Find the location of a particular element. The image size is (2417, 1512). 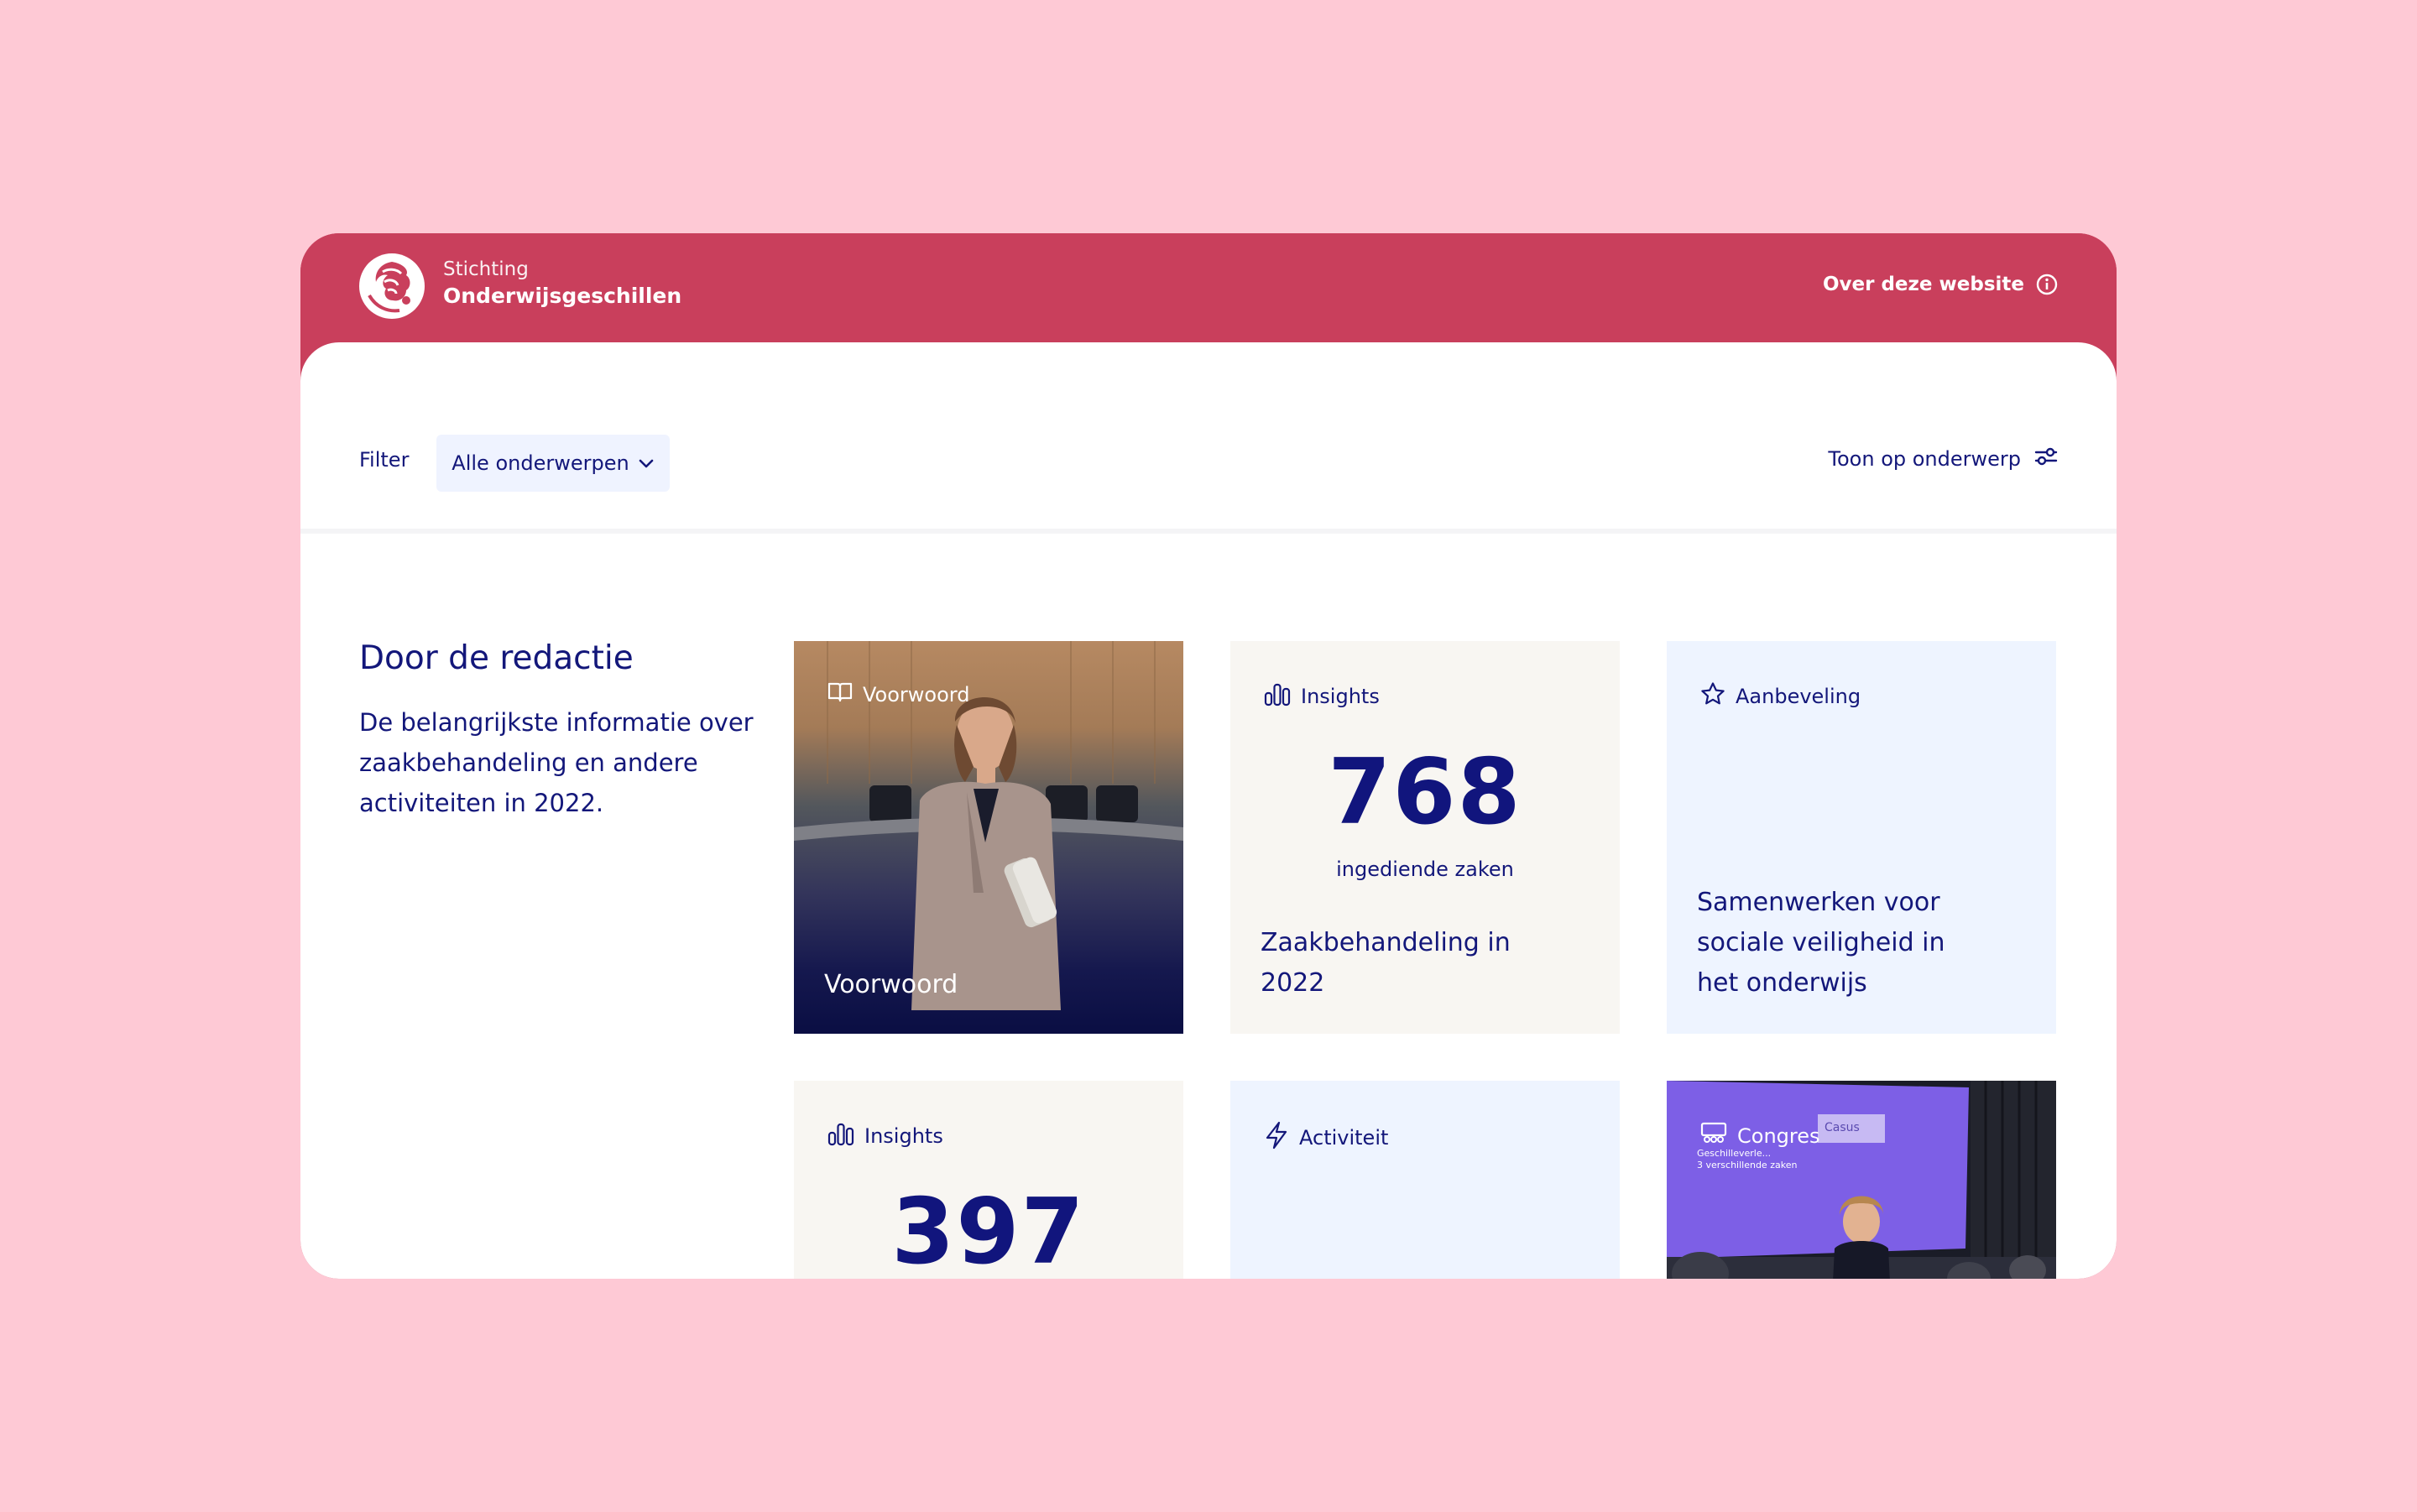

card-category-label: Congres is located at coordinates (1778, 1136).